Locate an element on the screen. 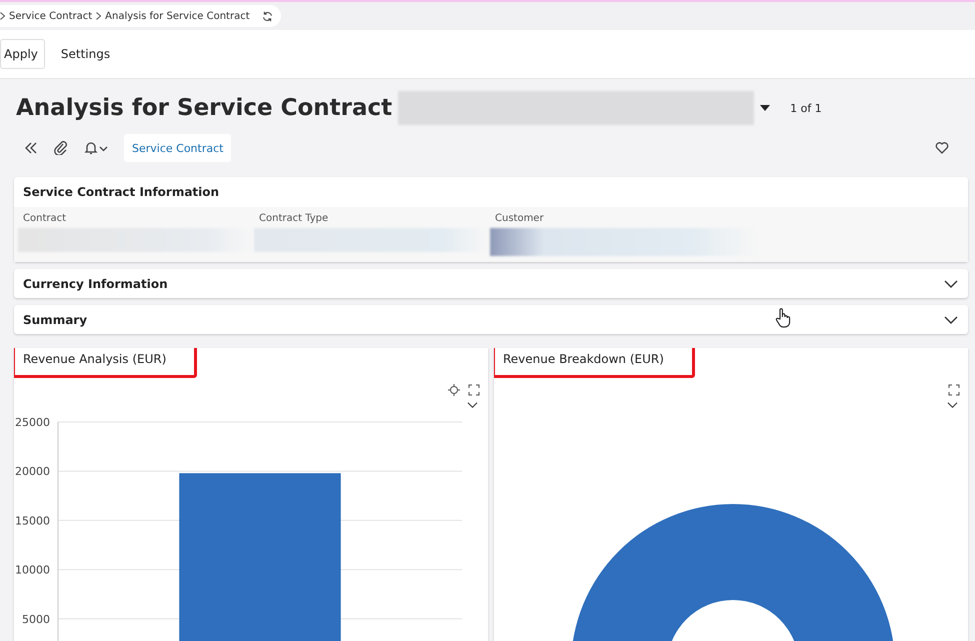  section-title: Currency Information is located at coordinates (95, 283).